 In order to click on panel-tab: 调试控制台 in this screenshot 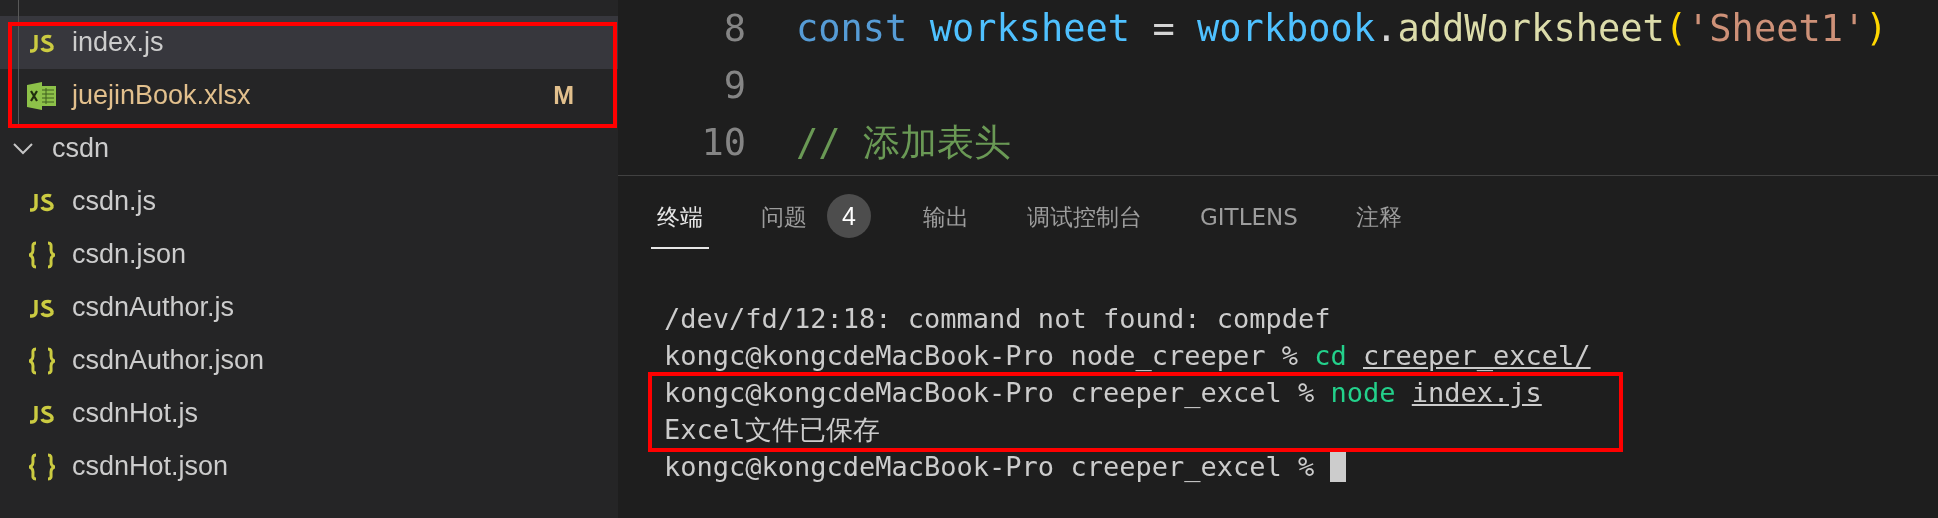, I will do `click(1084, 216)`.